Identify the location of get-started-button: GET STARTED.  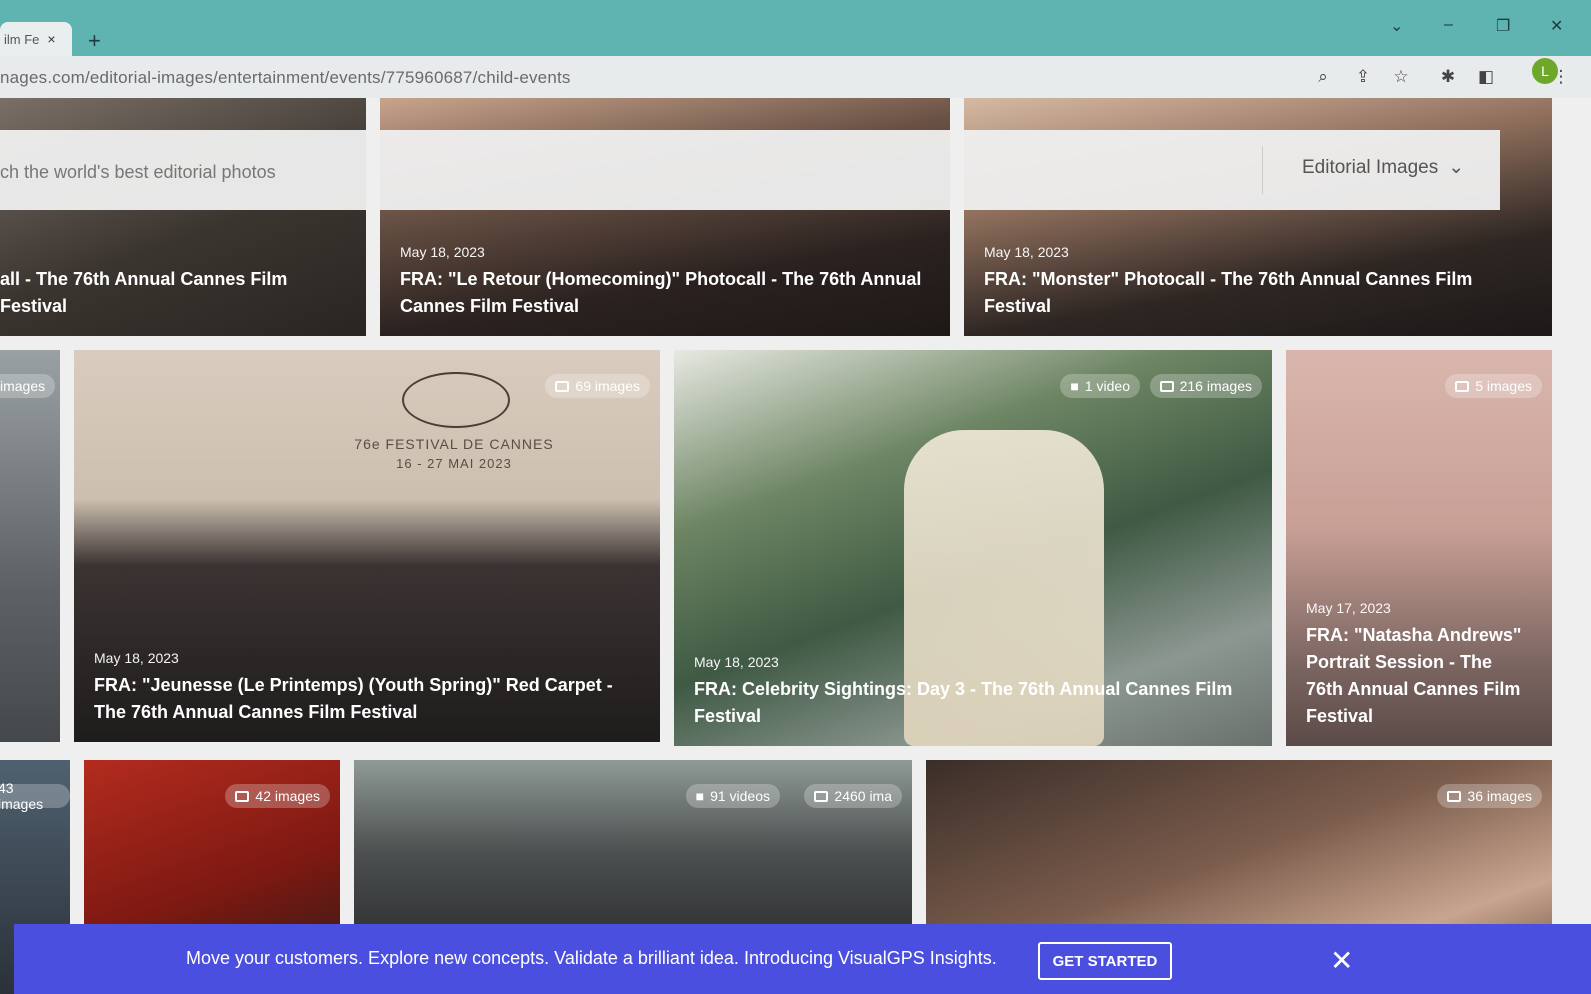
(1105, 961).